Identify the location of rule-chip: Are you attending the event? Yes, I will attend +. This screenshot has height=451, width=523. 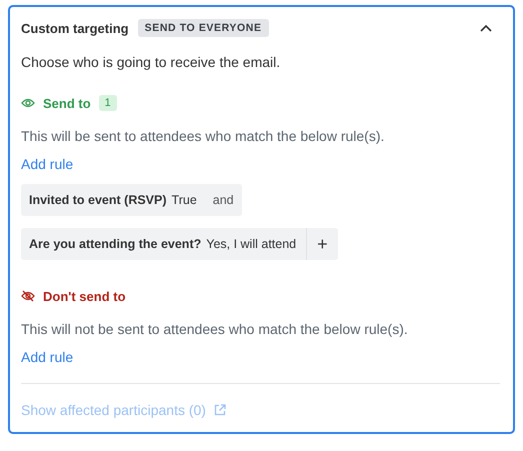
(179, 244).